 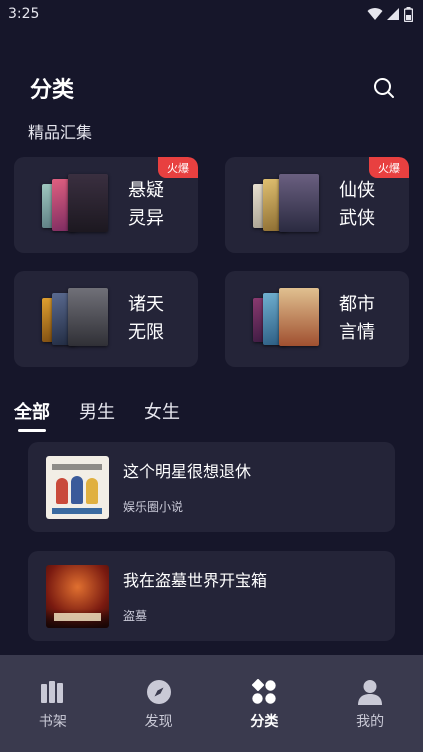 I want to click on book-title: 我在盗墓世界开宝箱, so click(x=195, y=580).